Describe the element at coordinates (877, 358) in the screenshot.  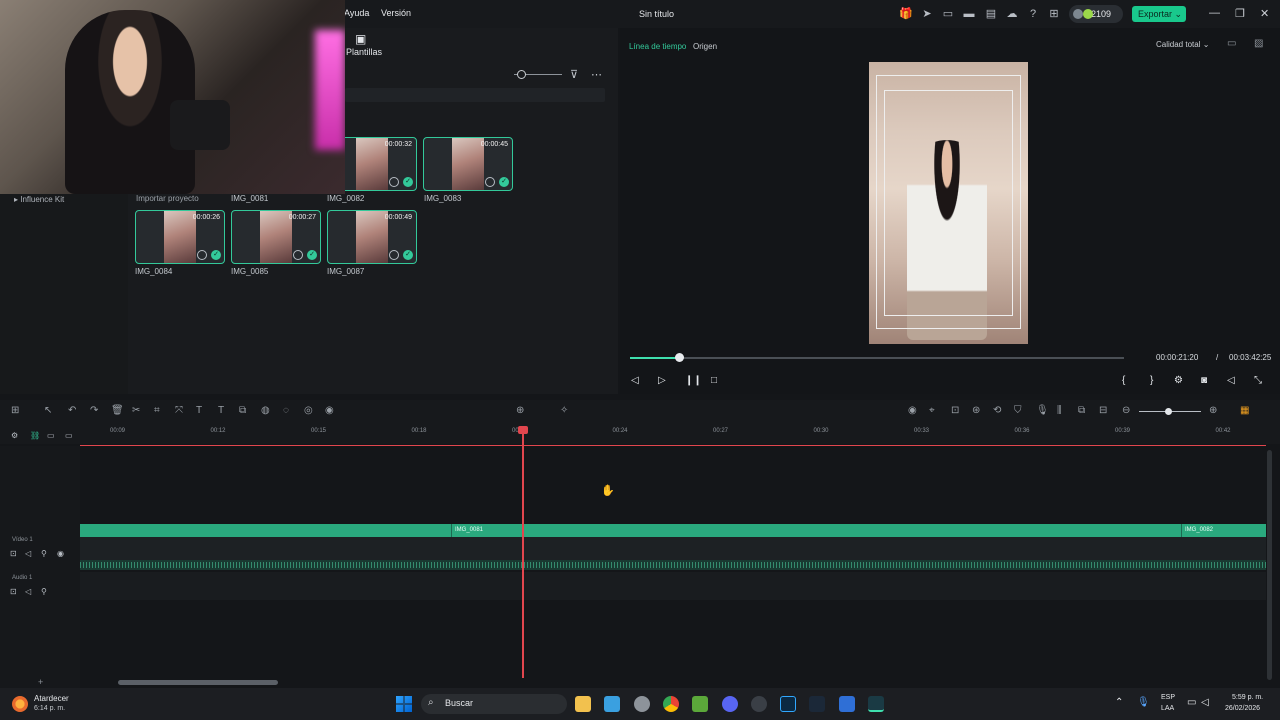
I see `preview-scrubber` at that location.